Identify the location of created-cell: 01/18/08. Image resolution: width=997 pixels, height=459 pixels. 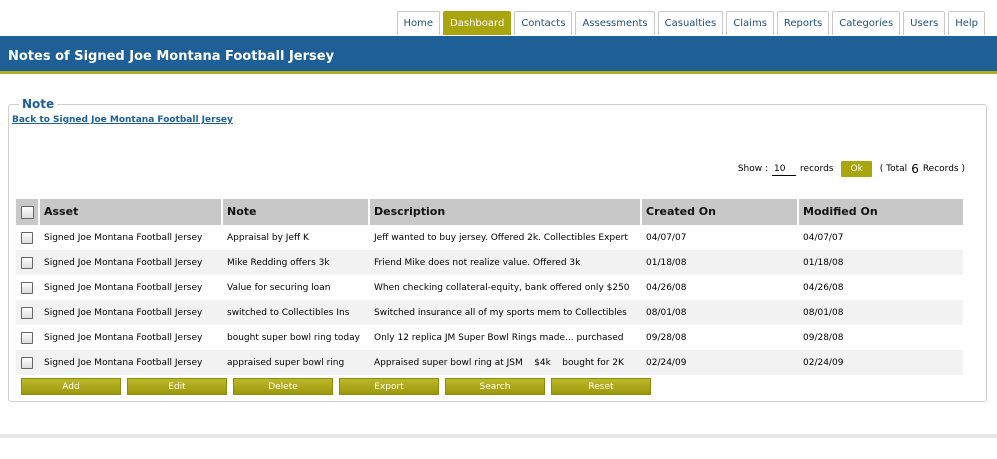
(666, 262).